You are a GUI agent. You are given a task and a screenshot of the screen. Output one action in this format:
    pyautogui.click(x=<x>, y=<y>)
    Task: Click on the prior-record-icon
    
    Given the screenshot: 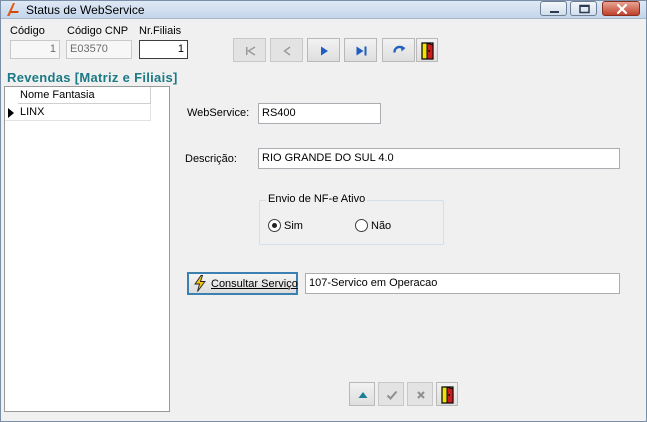 What is the action you would take?
    pyautogui.click(x=287, y=51)
    